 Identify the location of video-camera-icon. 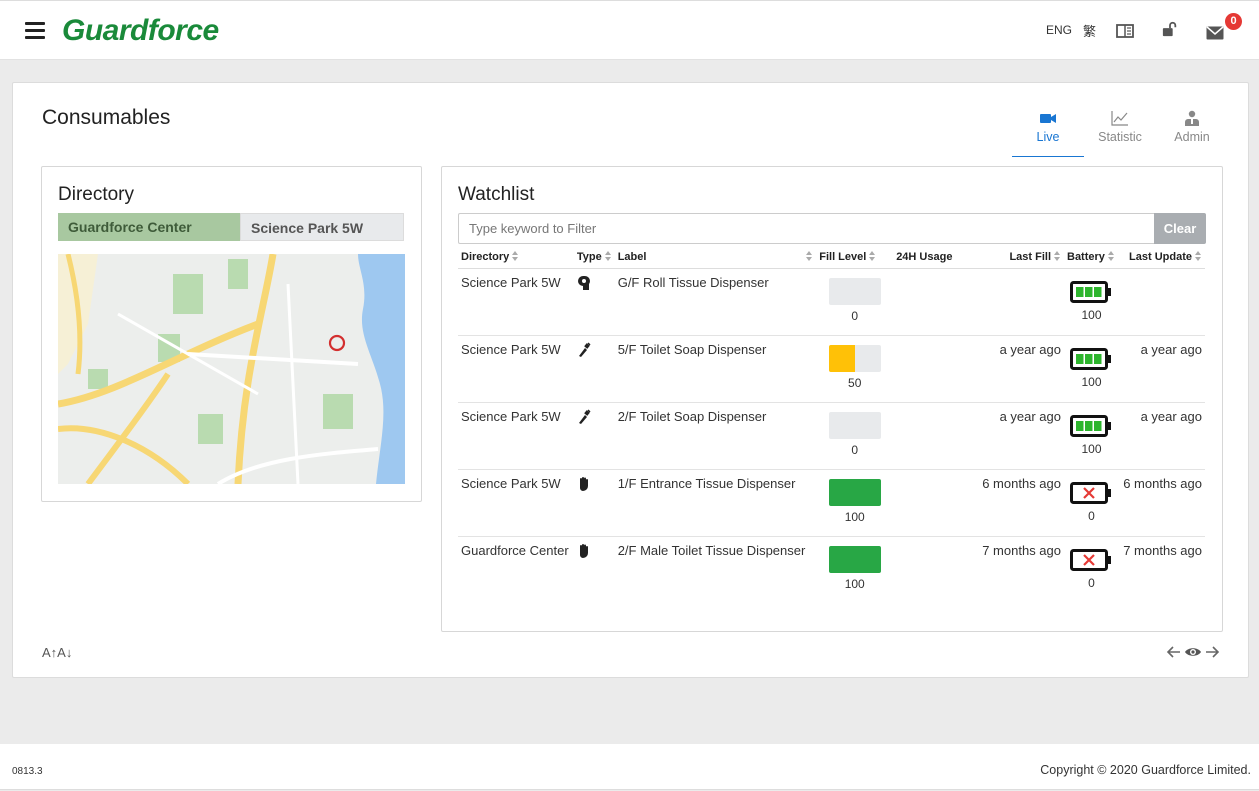
(1048, 118).